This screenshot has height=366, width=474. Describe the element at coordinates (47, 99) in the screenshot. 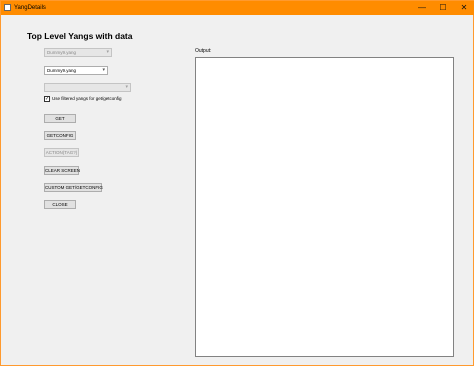

I see `filtered-yangs-checkbox: ✓` at that location.